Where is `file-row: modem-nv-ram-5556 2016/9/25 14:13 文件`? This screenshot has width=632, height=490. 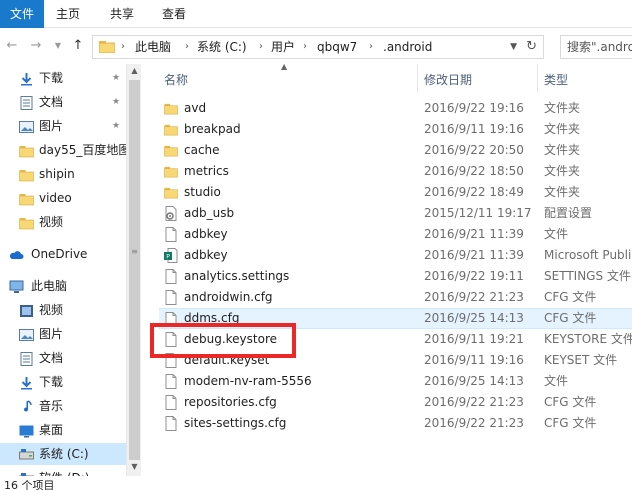
file-row: modem-nv-ram-5556 2016/9/25 14:13 文件 is located at coordinates (395, 381).